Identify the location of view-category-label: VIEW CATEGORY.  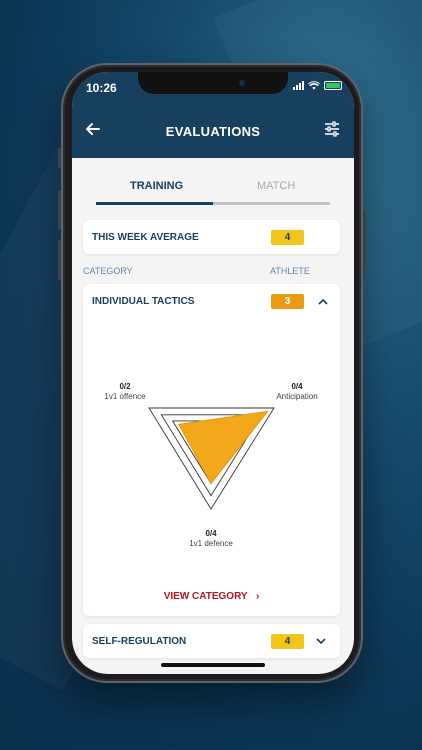
(205, 596).